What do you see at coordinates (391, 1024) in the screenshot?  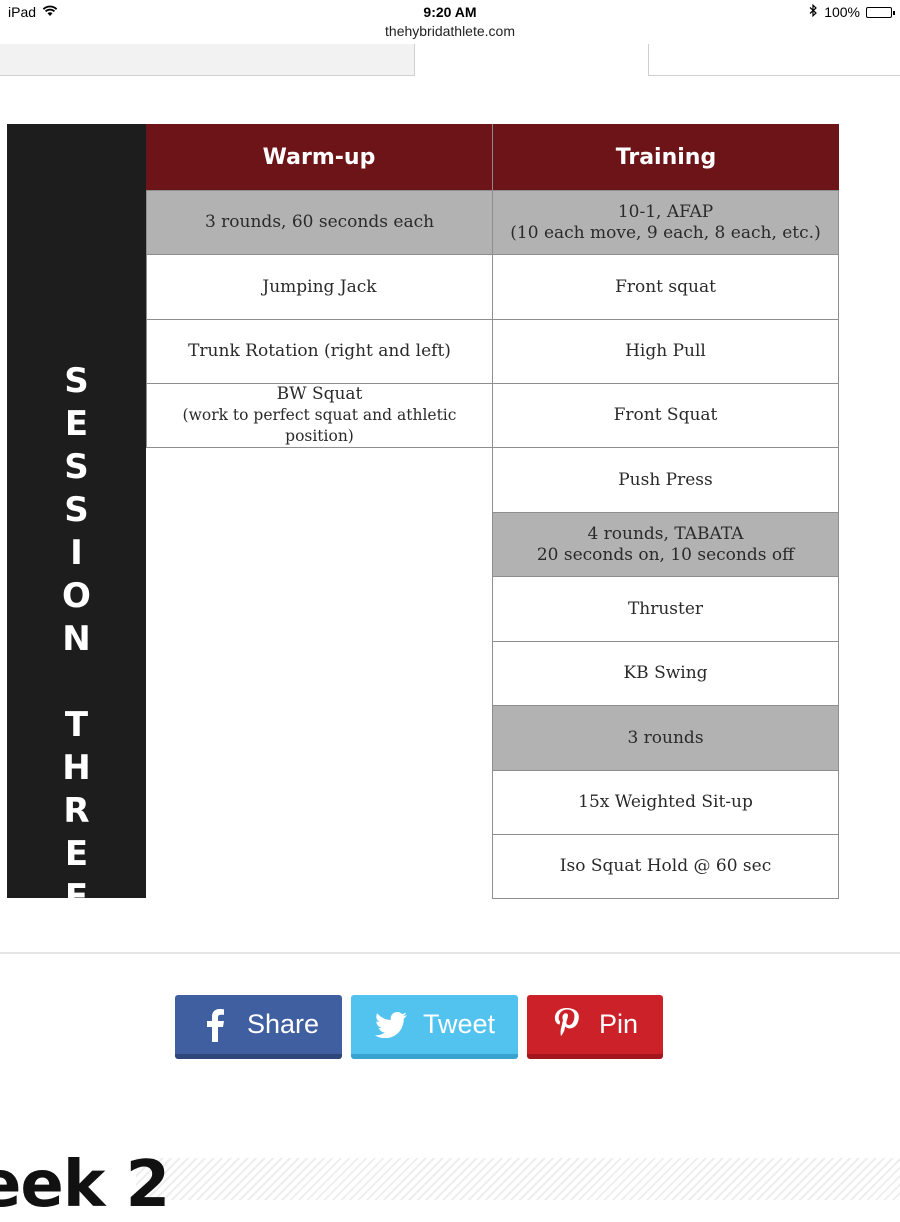 I see `twitter-icon` at bounding box center [391, 1024].